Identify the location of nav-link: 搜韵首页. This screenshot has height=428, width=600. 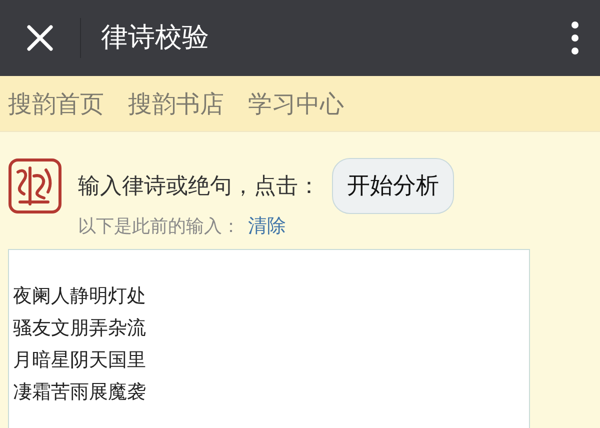
(56, 104).